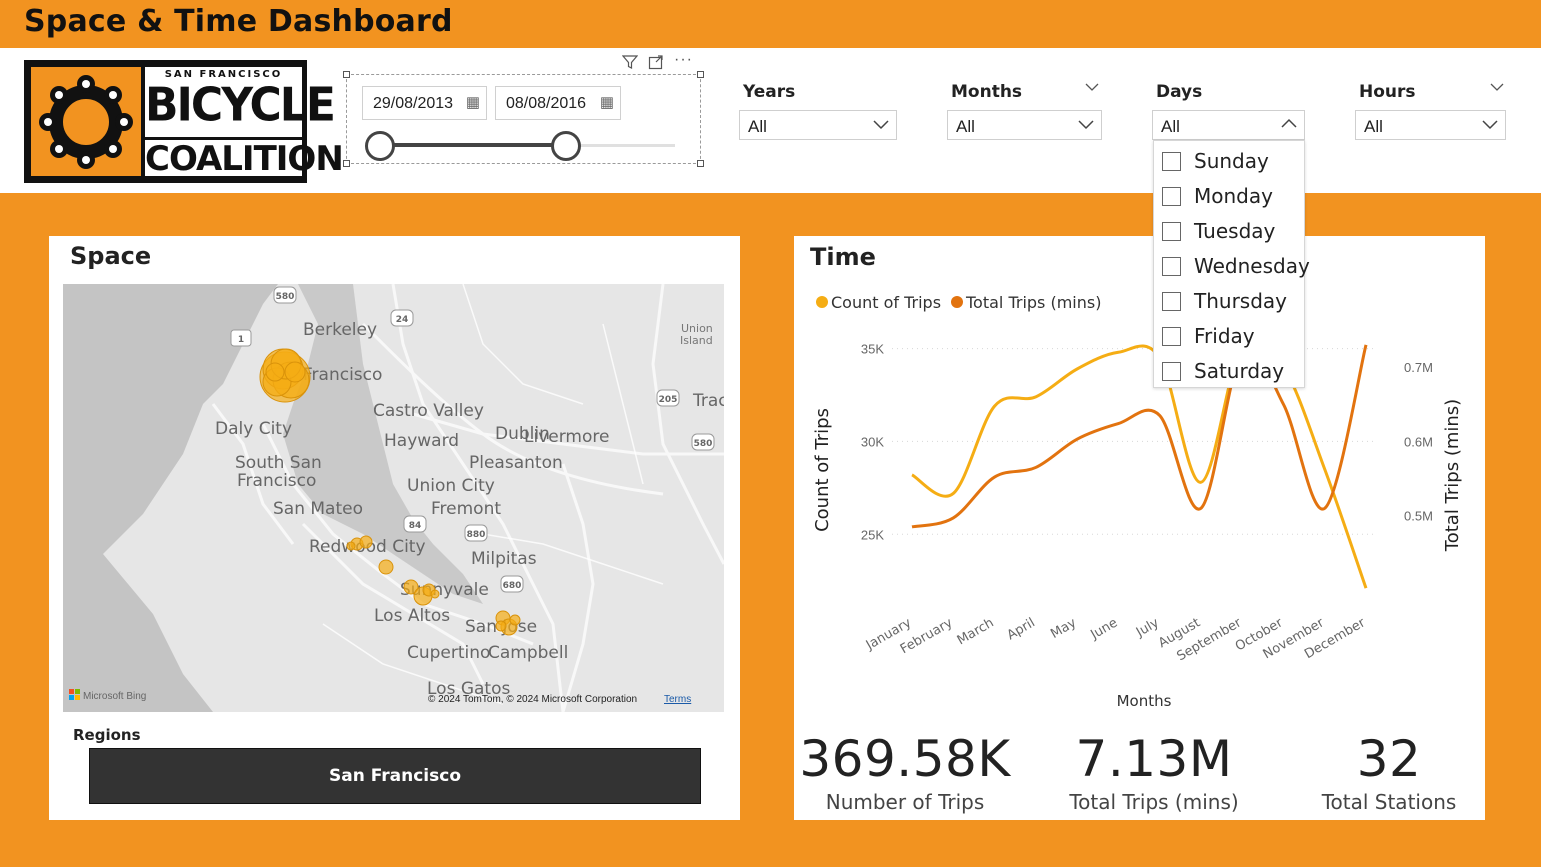 Image resolution: width=1541 pixels, height=867 pixels. Describe the element at coordinates (238, 21) in the screenshot. I see `dashboard-title: Space & Time Dashboard` at that location.